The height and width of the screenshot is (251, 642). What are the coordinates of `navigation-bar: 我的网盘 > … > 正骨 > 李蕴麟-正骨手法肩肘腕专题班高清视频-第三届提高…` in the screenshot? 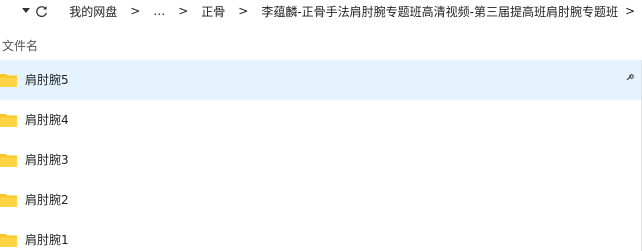 It's located at (321, 11).